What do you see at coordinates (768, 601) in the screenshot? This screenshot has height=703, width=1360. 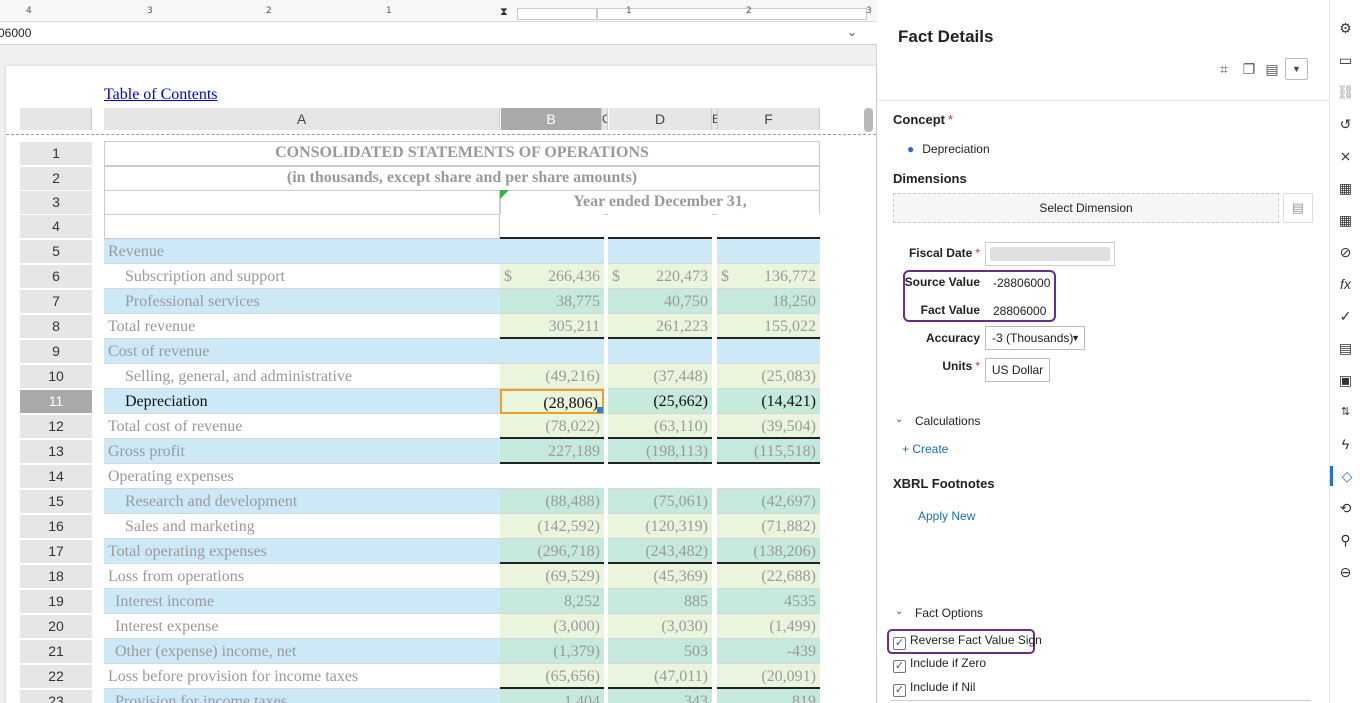 I see `cell-f: 4535` at bounding box center [768, 601].